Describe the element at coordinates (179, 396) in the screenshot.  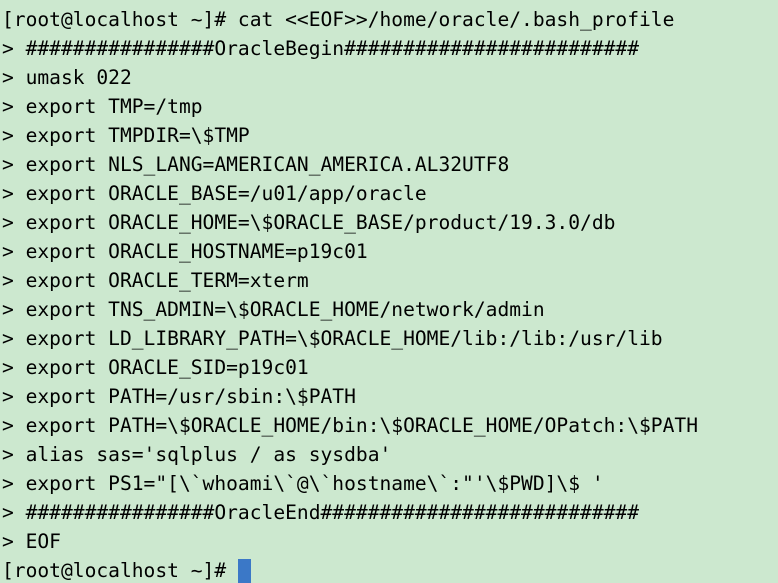
I see `terminal-line: > export PATH=/usr/sbin:\$PATH` at that location.